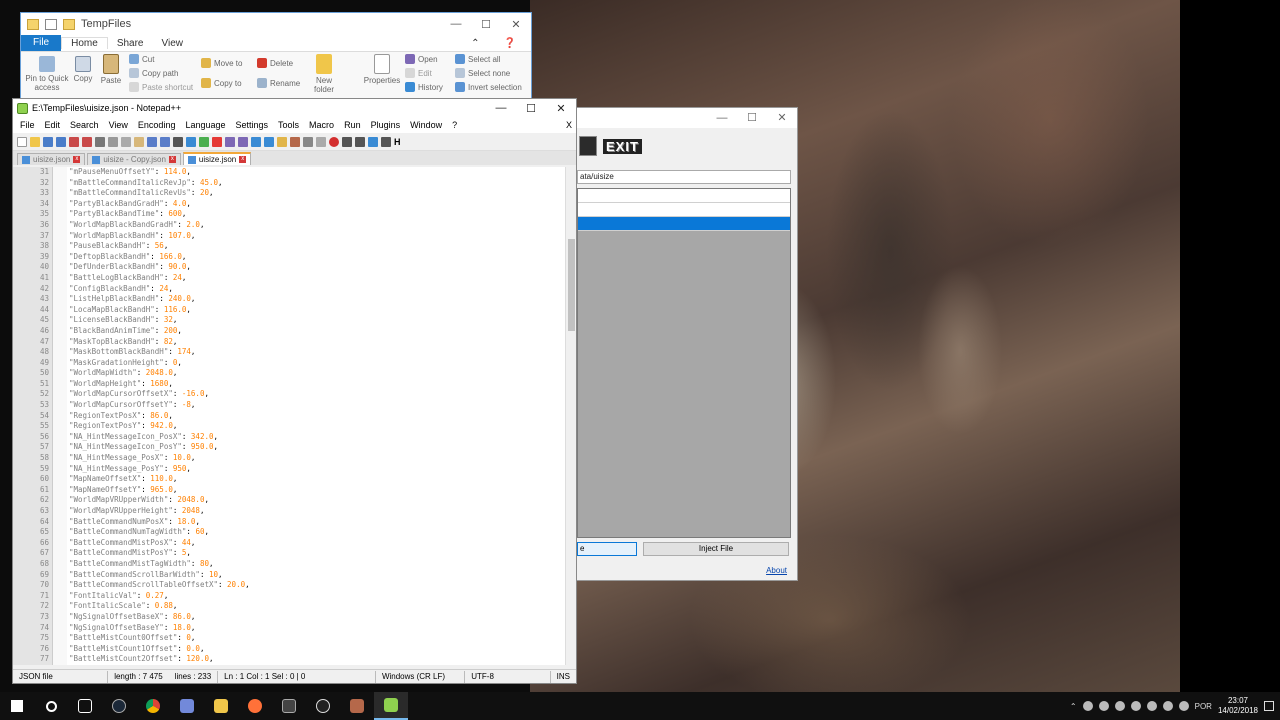  What do you see at coordinates (454, 125) in the screenshot?
I see `menu-help: ?` at bounding box center [454, 125].